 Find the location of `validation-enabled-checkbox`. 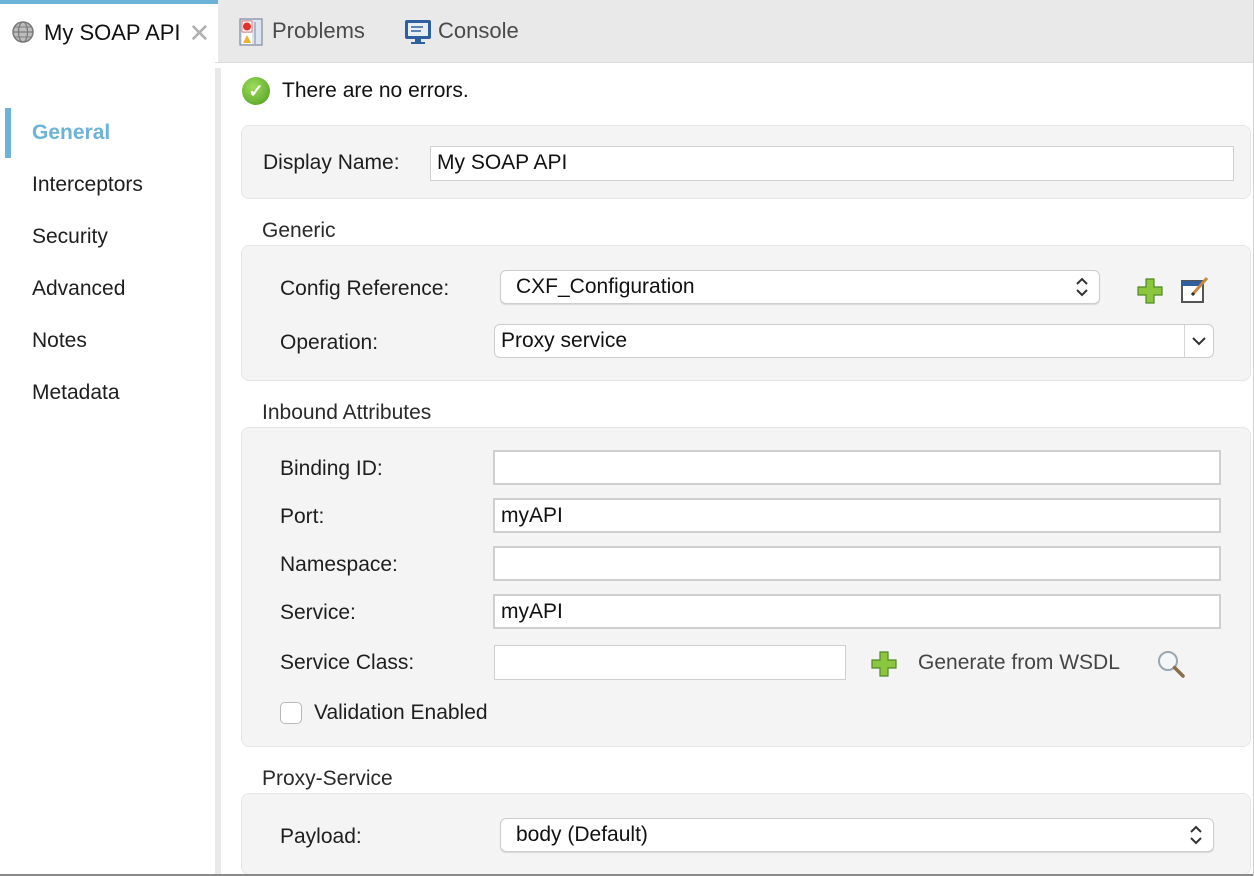

validation-enabled-checkbox is located at coordinates (291, 713).